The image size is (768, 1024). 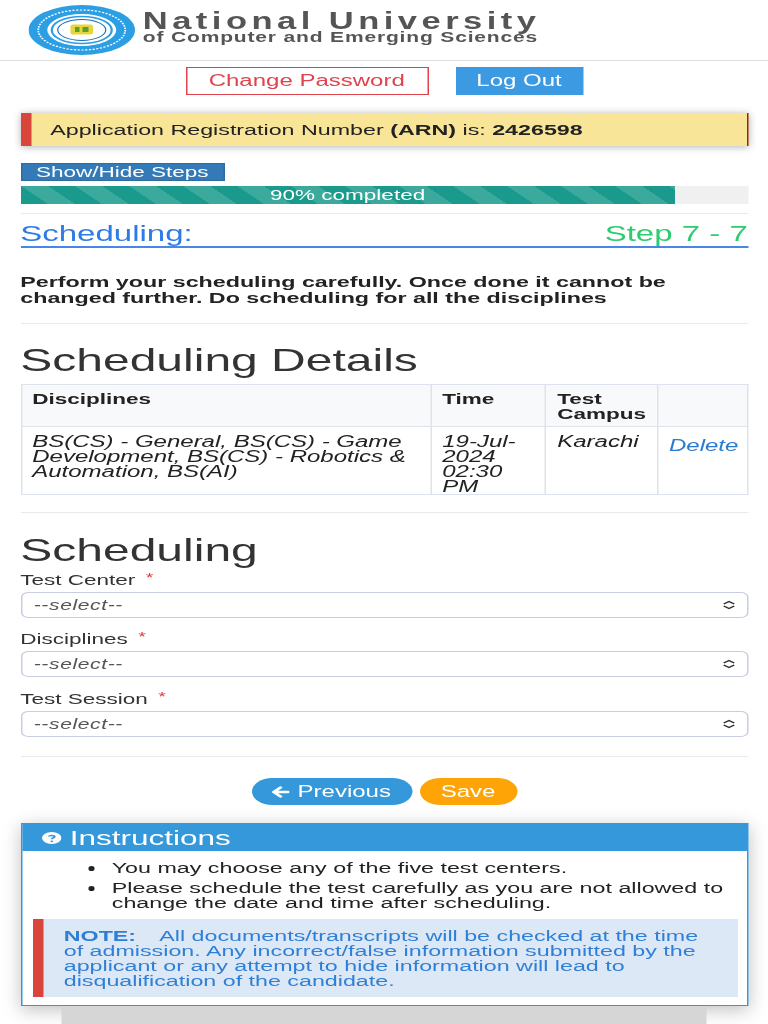 What do you see at coordinates (418, 895) in the screenshot?
I see `instruction-item: Please schedule the test carefully as you are not allowed to change the date and time after scheduling.` at bounding box center [418, 895].